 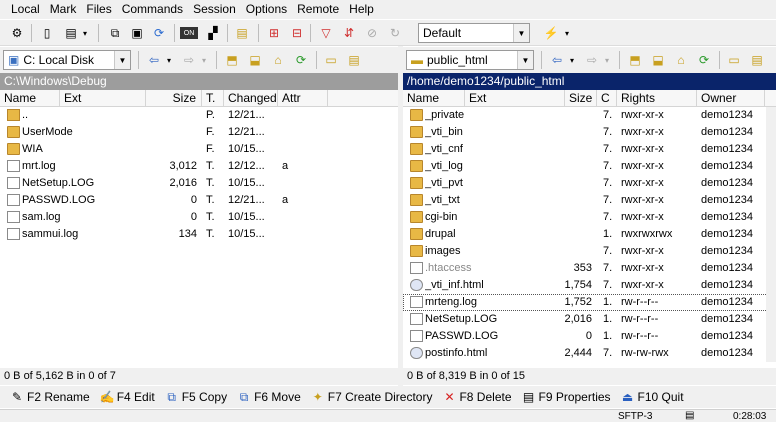 I want to click on table-row: NetSetup.LOG 2,016 1. rw-r--r-- demo1234, so click(x=589, y=319).